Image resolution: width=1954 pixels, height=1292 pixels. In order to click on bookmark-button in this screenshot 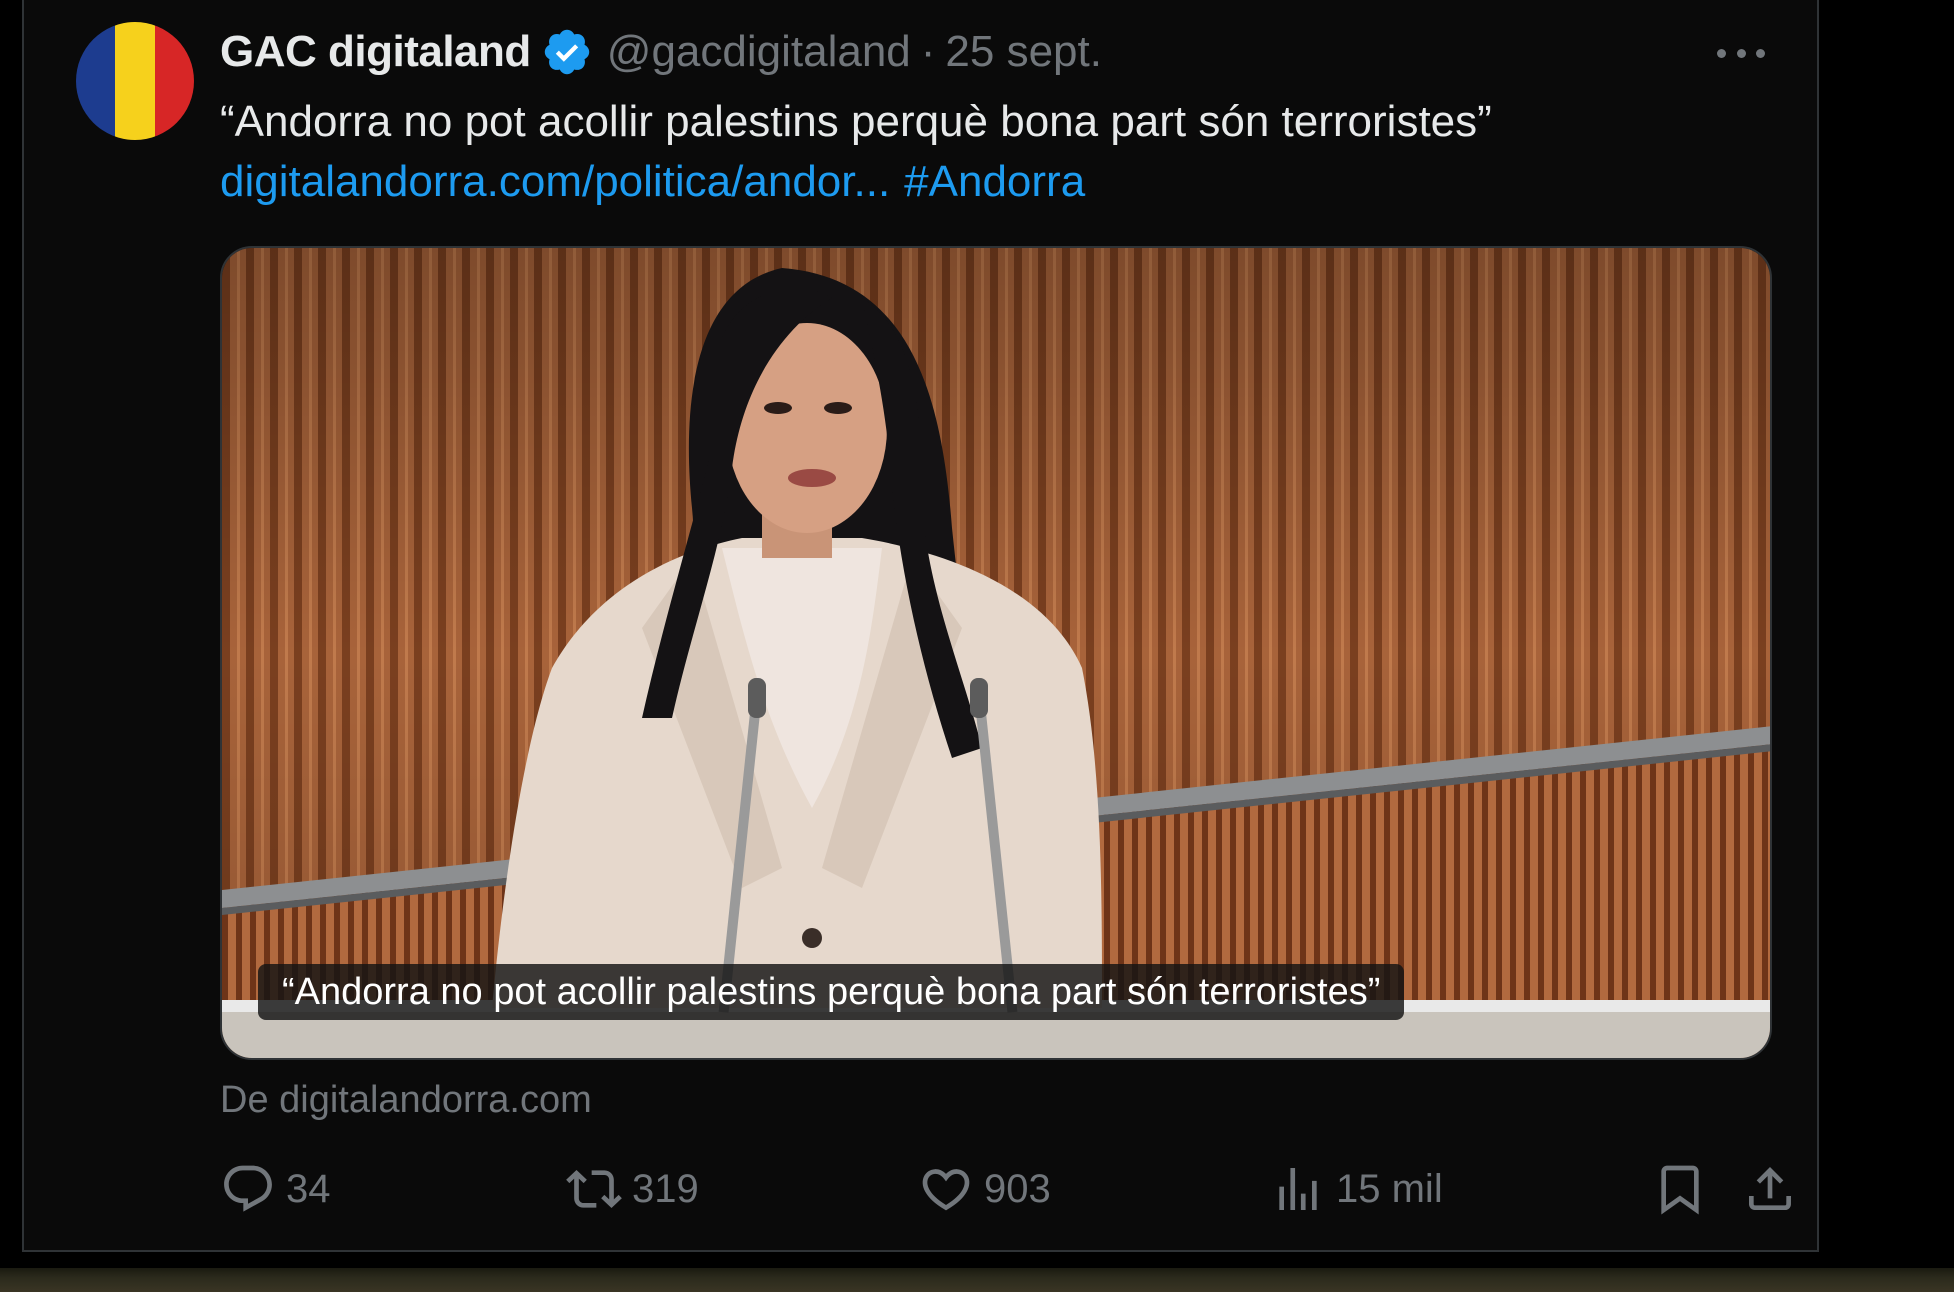, I will do `click(1680, 1189)`.